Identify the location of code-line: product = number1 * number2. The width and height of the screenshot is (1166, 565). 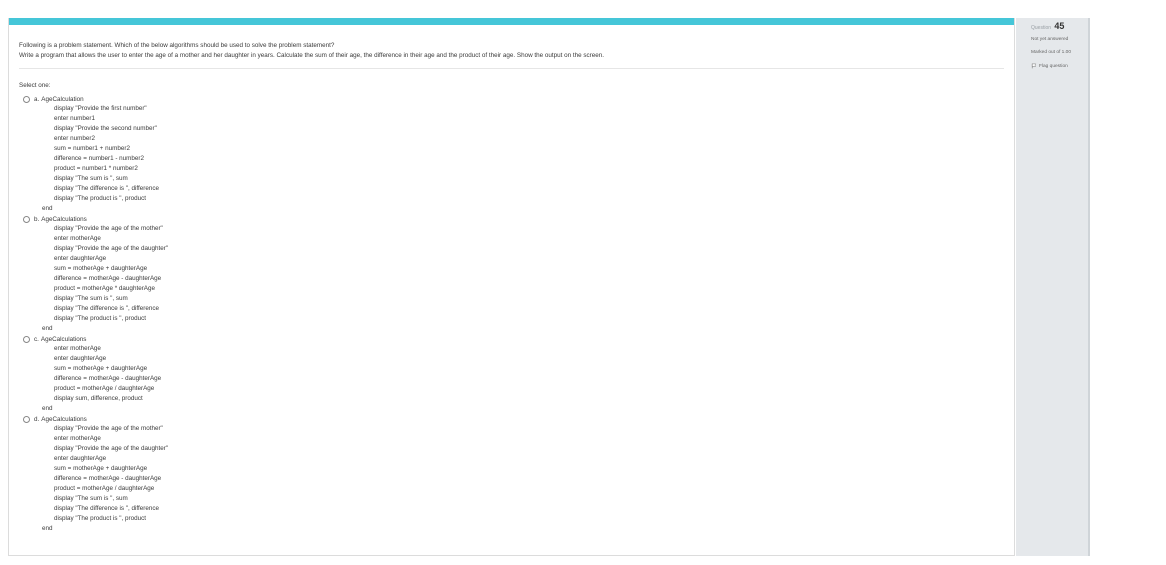
(96, 168).